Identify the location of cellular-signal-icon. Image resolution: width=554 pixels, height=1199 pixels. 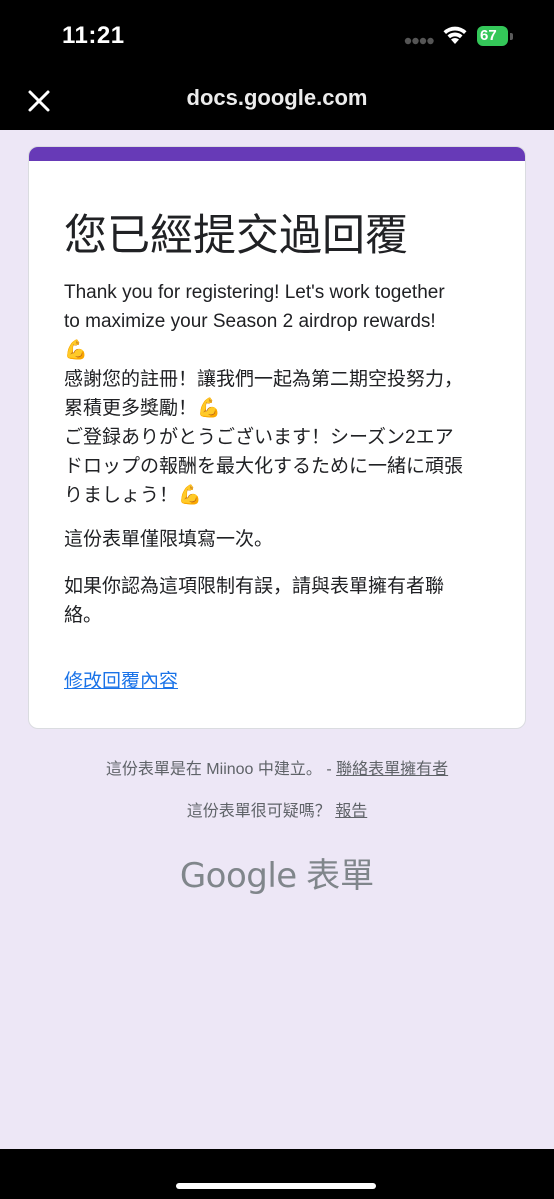
(419, 41).